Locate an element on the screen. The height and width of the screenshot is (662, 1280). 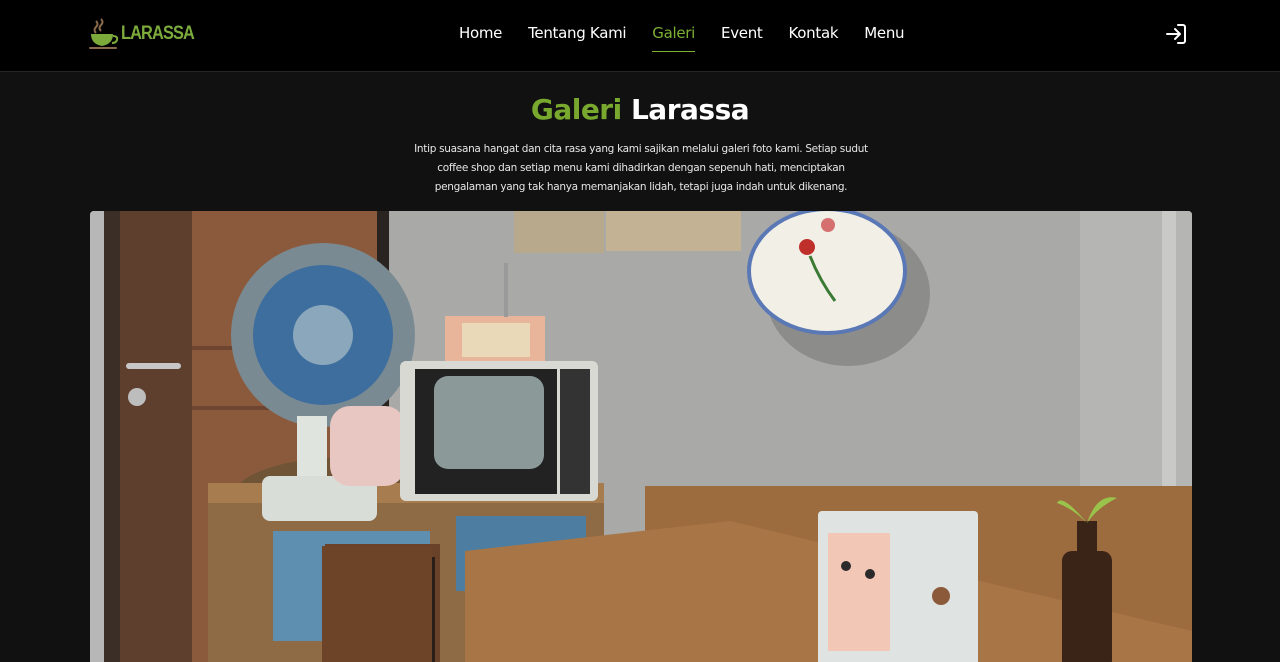
login-icon is located at coordinates (1176, 34).